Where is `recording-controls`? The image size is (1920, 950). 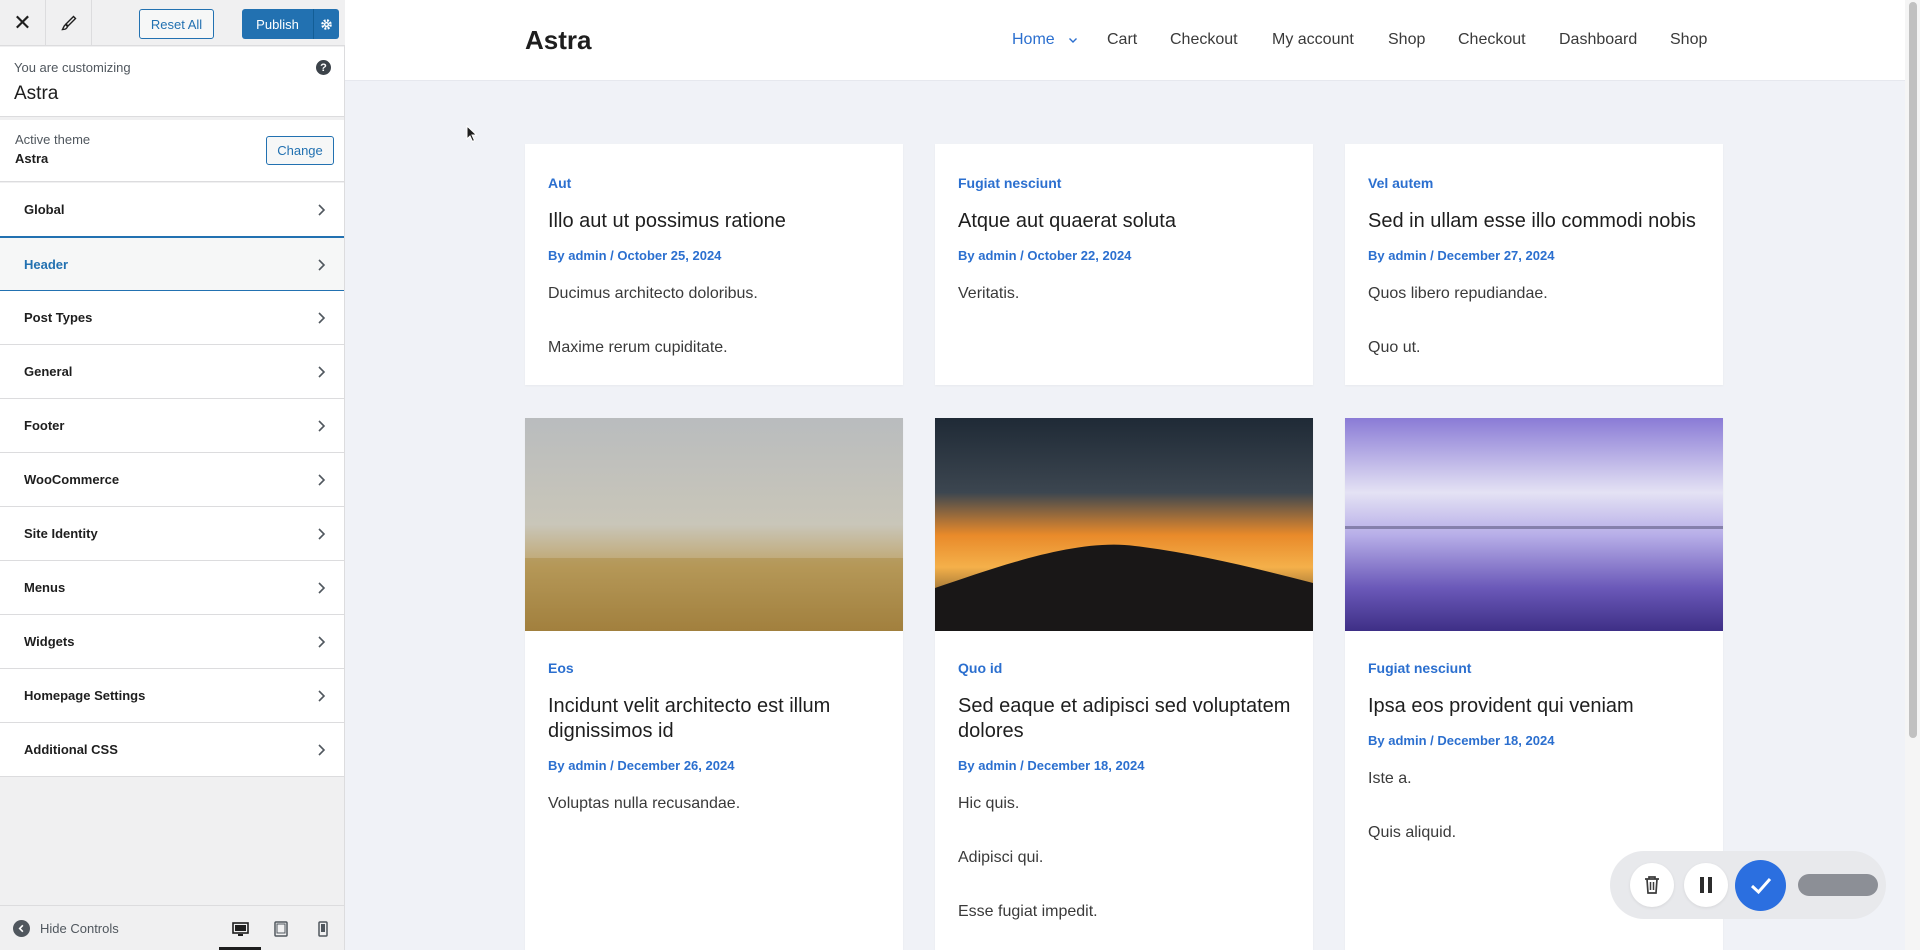 recording-controls is located at coordinates (1748, 885).